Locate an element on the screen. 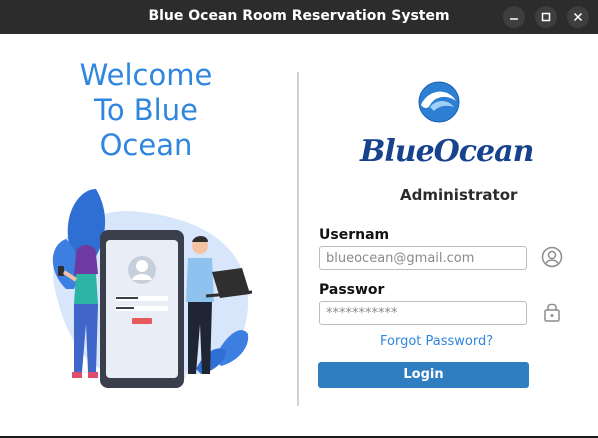 The width and height of the screenshot is (598, 438). logo-word-blue: Blue is located at coordinates (397, 151).